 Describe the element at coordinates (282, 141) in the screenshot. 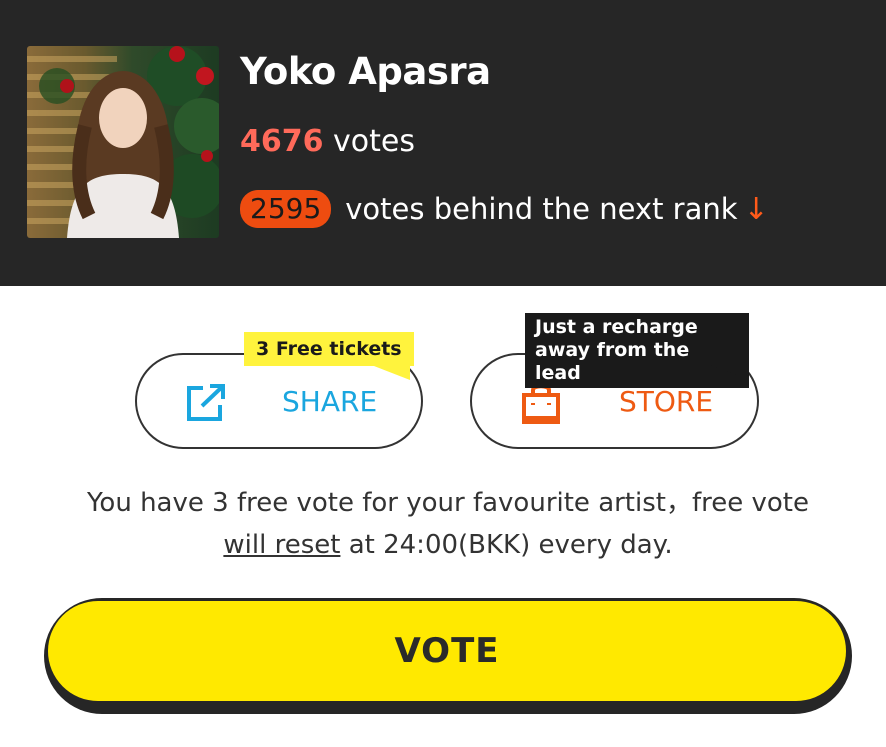

I see `vote-count: 4676` at that location.